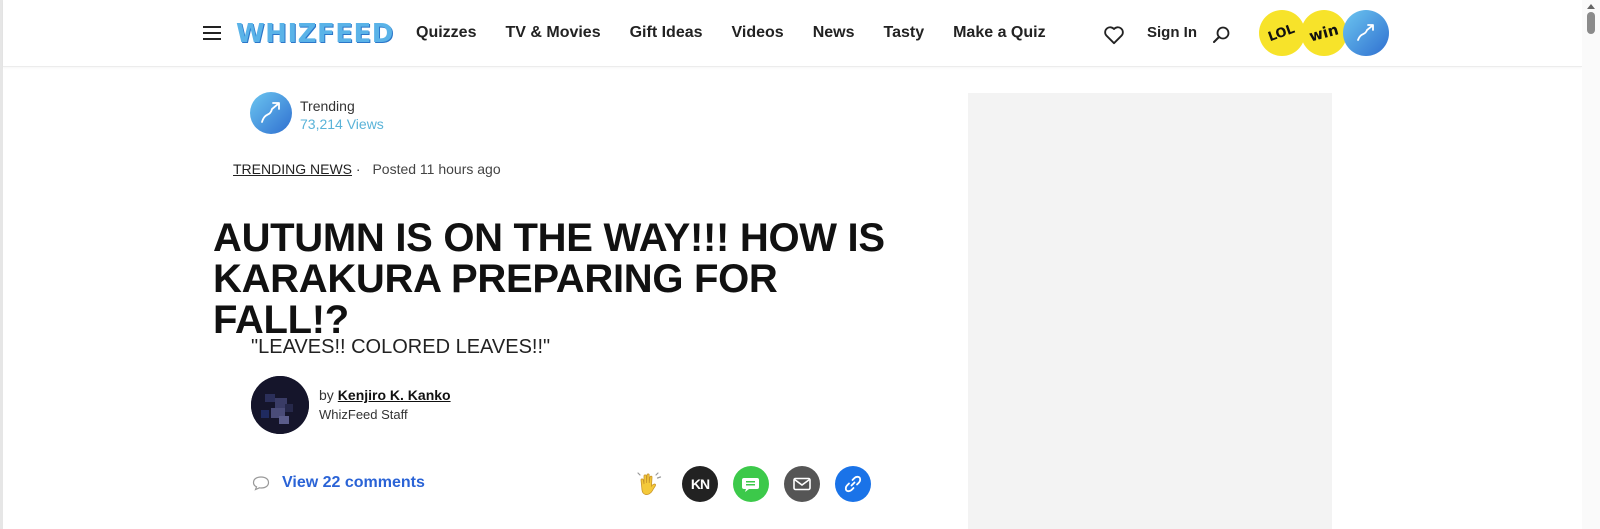 Image resolution: width=1600 pixels, height=529 pixels. What do you see at coordinates (367, 169) in the screenshot?
I see `article-meta: TRENDING NEWS · Posted 11 hours ago` at bounding box center [367, 169].